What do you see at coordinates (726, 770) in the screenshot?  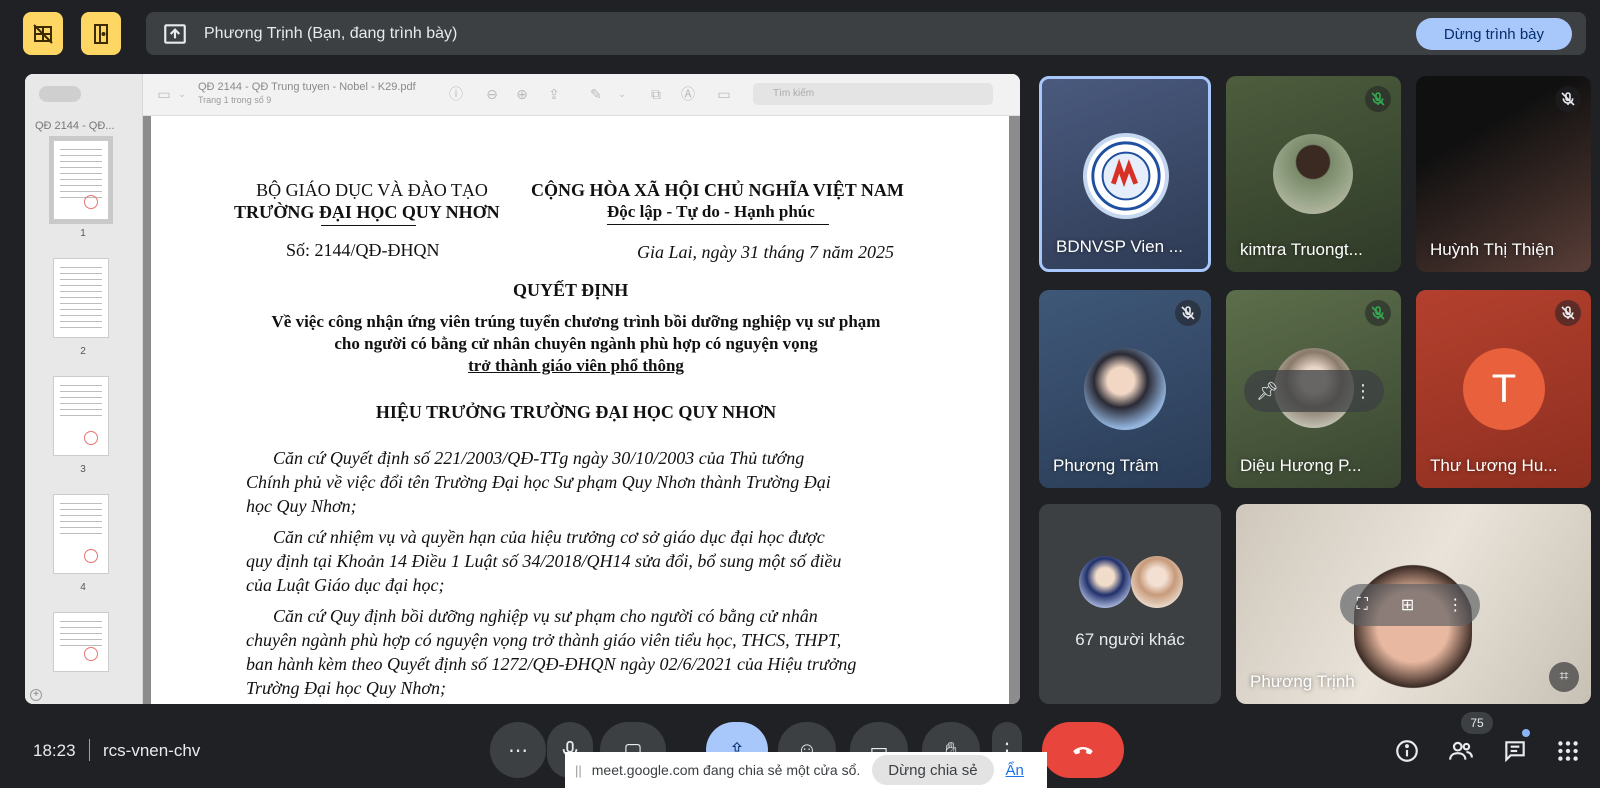 I see `share-notice-text: meet.google.com đang chia sẻ một cửa sổ.` at bounding box center [726, 770].